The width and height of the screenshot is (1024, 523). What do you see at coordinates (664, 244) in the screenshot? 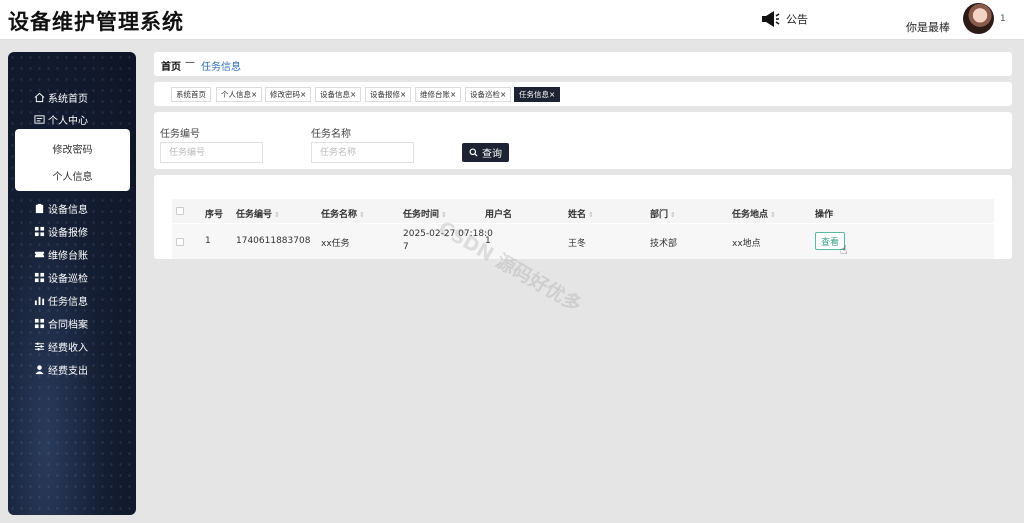
I see `cell-department: 技术部` at bounding box center [664, 244].